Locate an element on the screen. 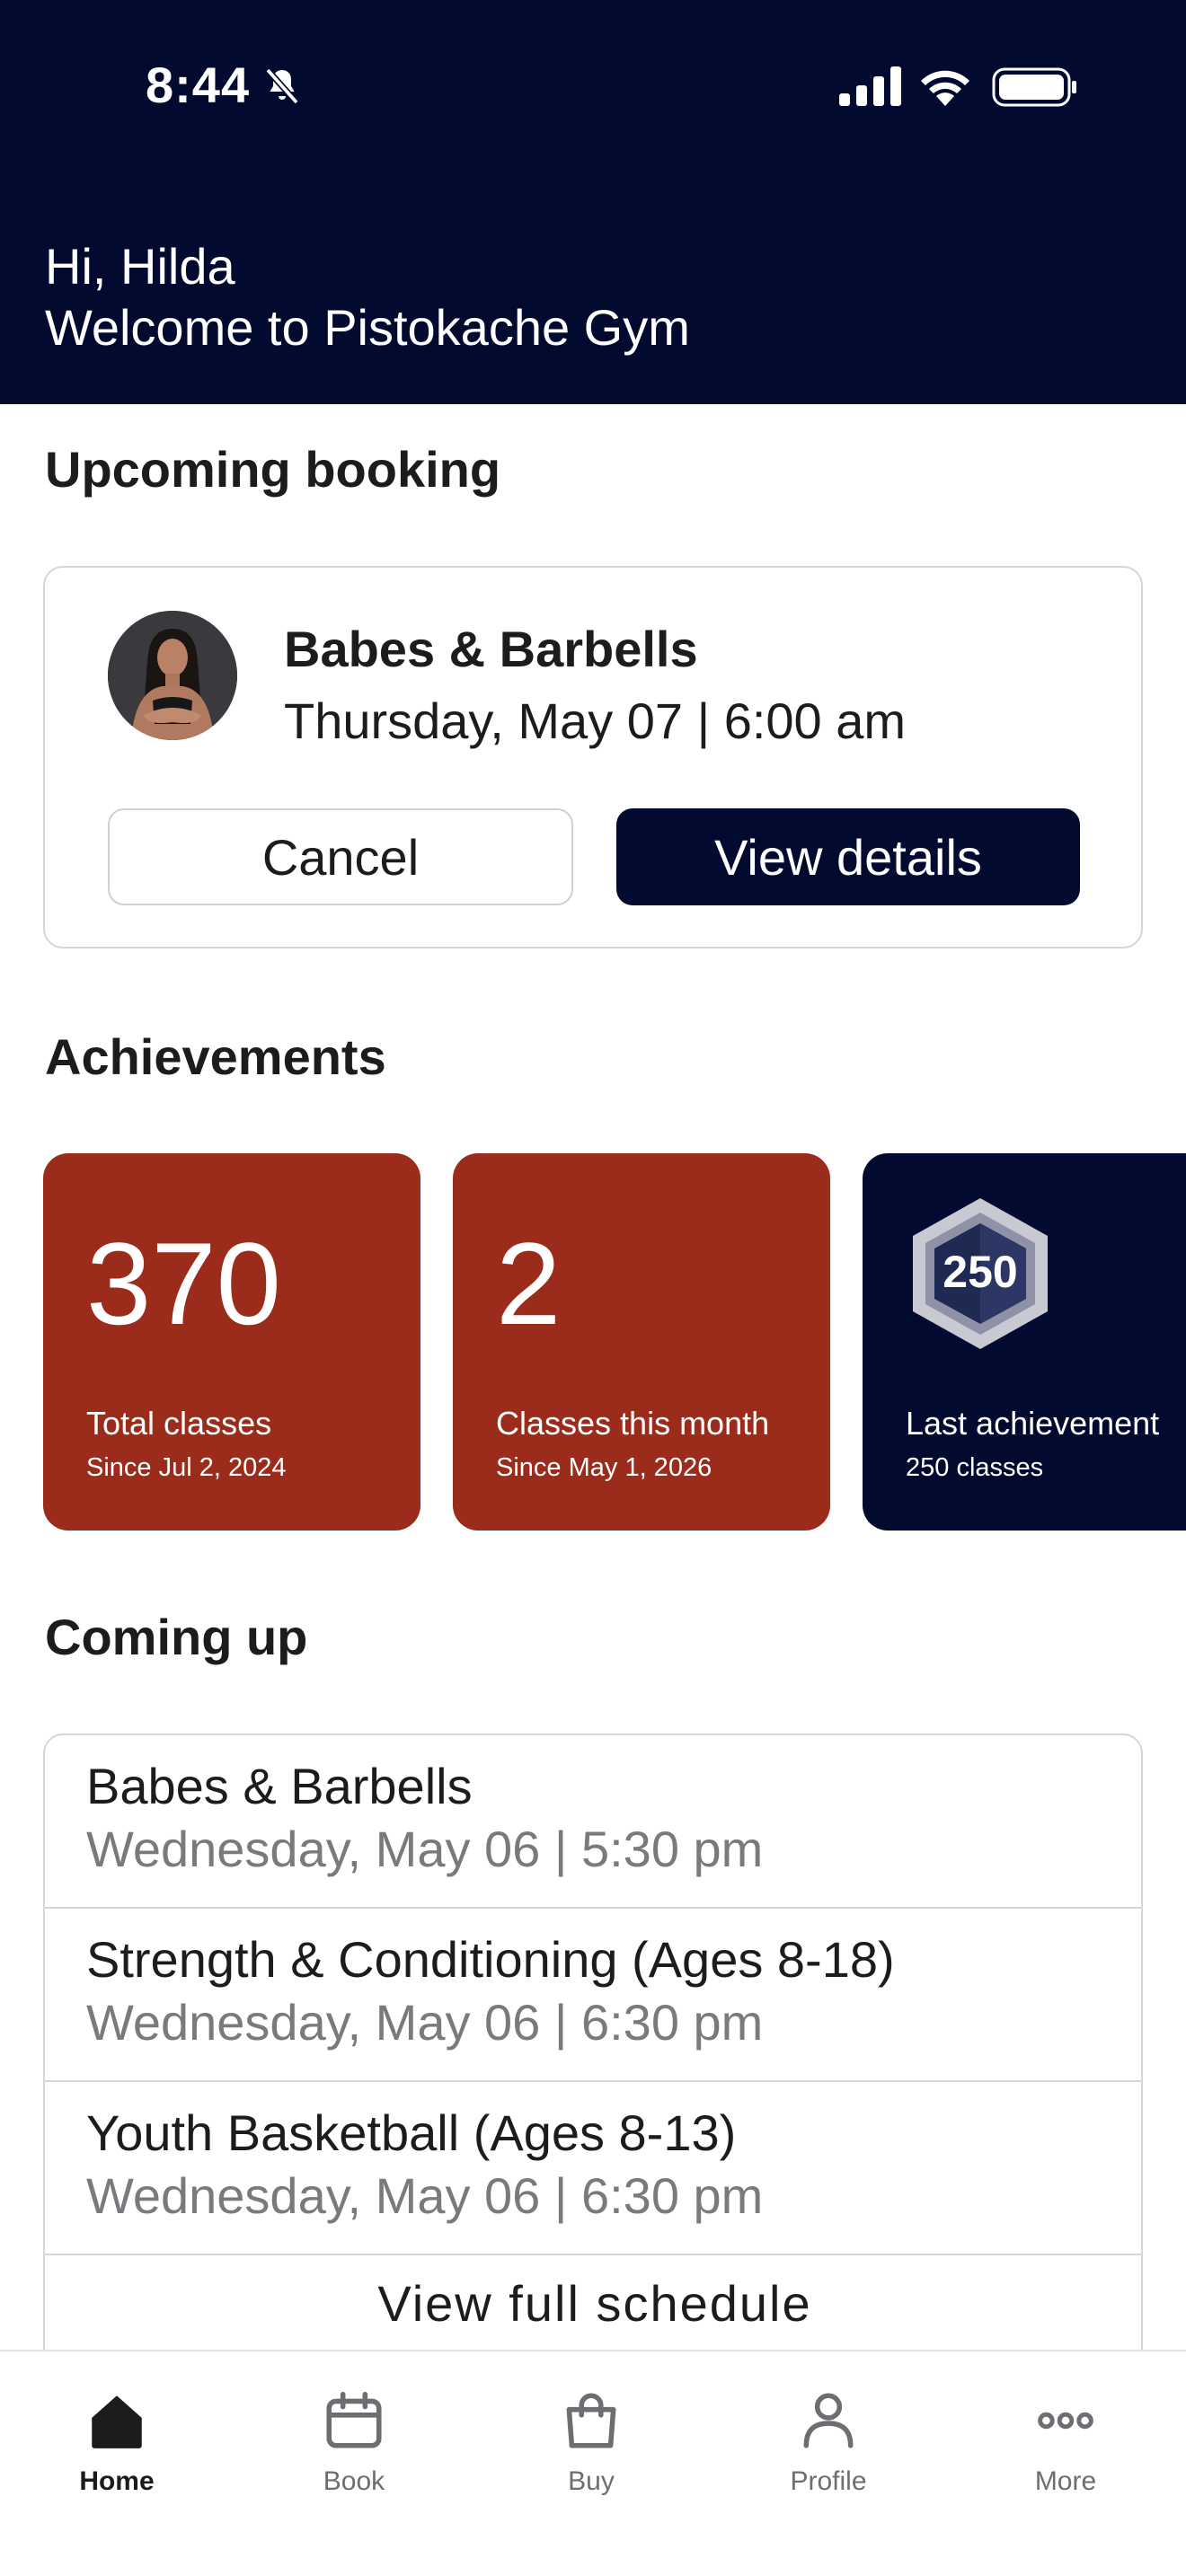 The image size is (1186, 2576). more-dots-icon is located at coordinates (1065, 2421).